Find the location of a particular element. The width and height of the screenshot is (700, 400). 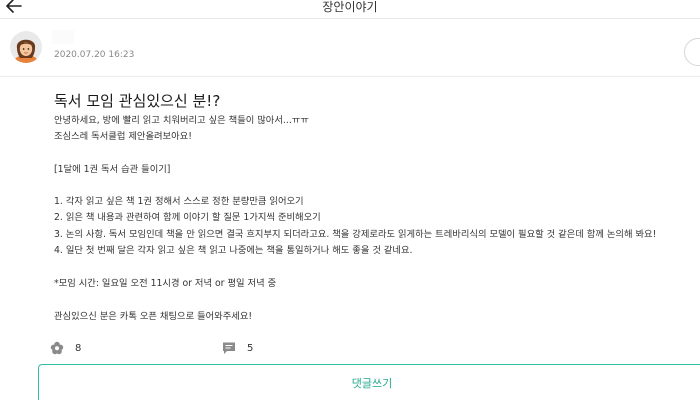

body-line: 2. 읽은 책 내용과 관련하여 함께 이야기 할 질문 1가지씩 준비해오기 is located at coordinates (187, 217).